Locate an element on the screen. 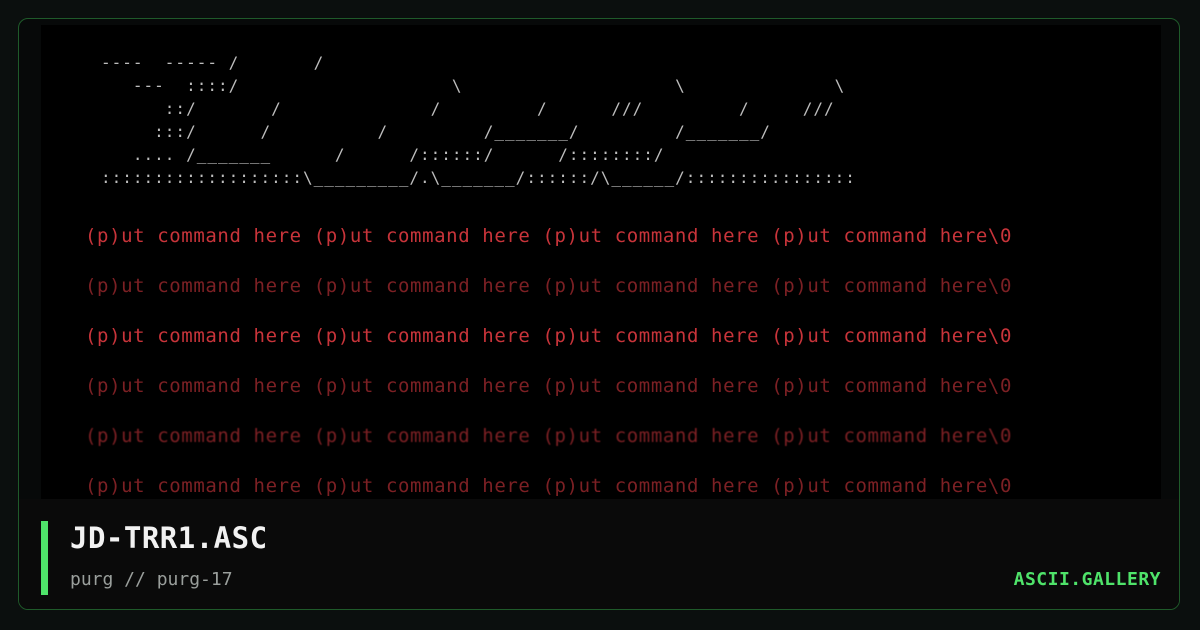 This screenshot has width=1200, height=630. ascii-header-line: .... /_______ / /::::::/ /::::::::/ is located at coordinates (383, 154).